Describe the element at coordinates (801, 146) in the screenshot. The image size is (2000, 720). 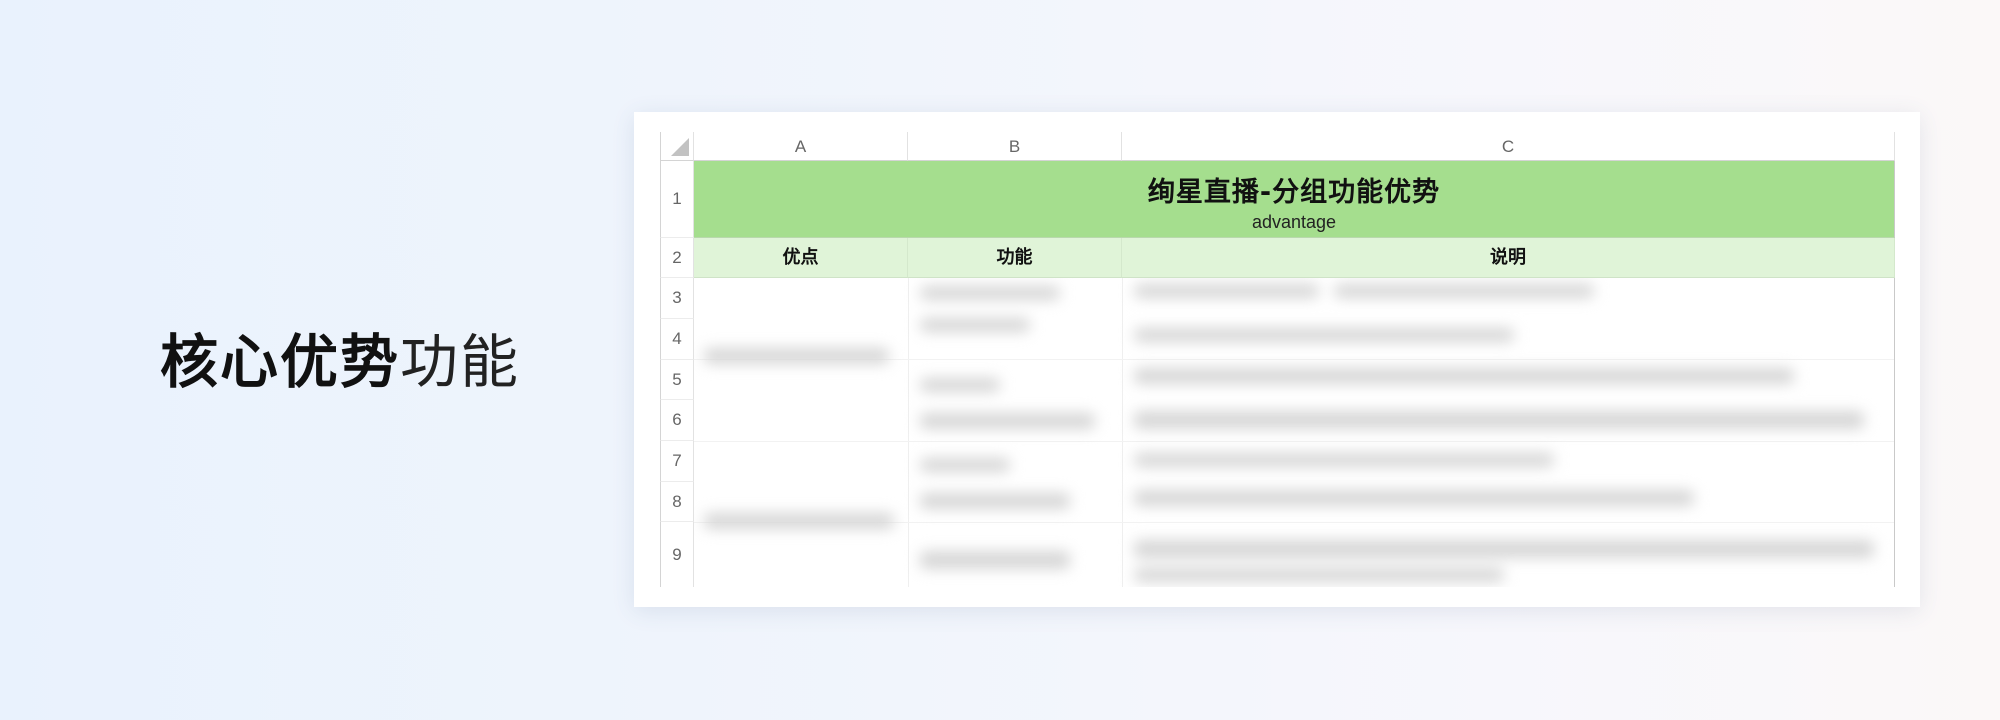
I see `column-header-a: A` at that location.